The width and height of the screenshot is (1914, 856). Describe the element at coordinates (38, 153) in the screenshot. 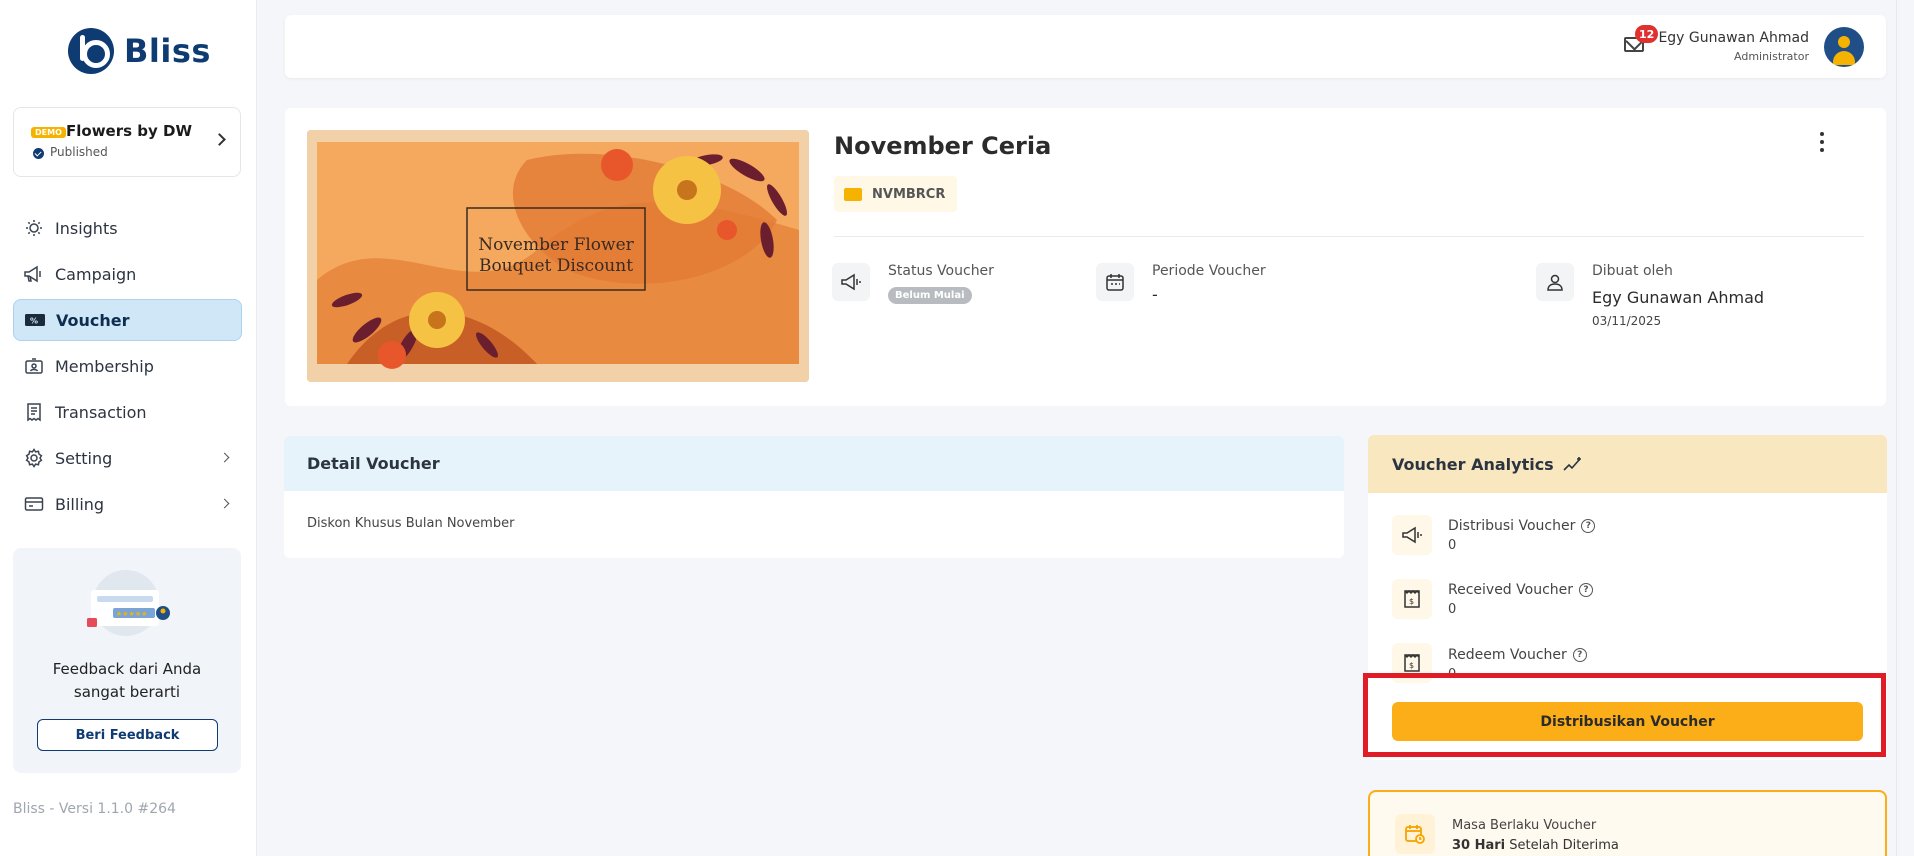

I see `published-check-icon` at that location.